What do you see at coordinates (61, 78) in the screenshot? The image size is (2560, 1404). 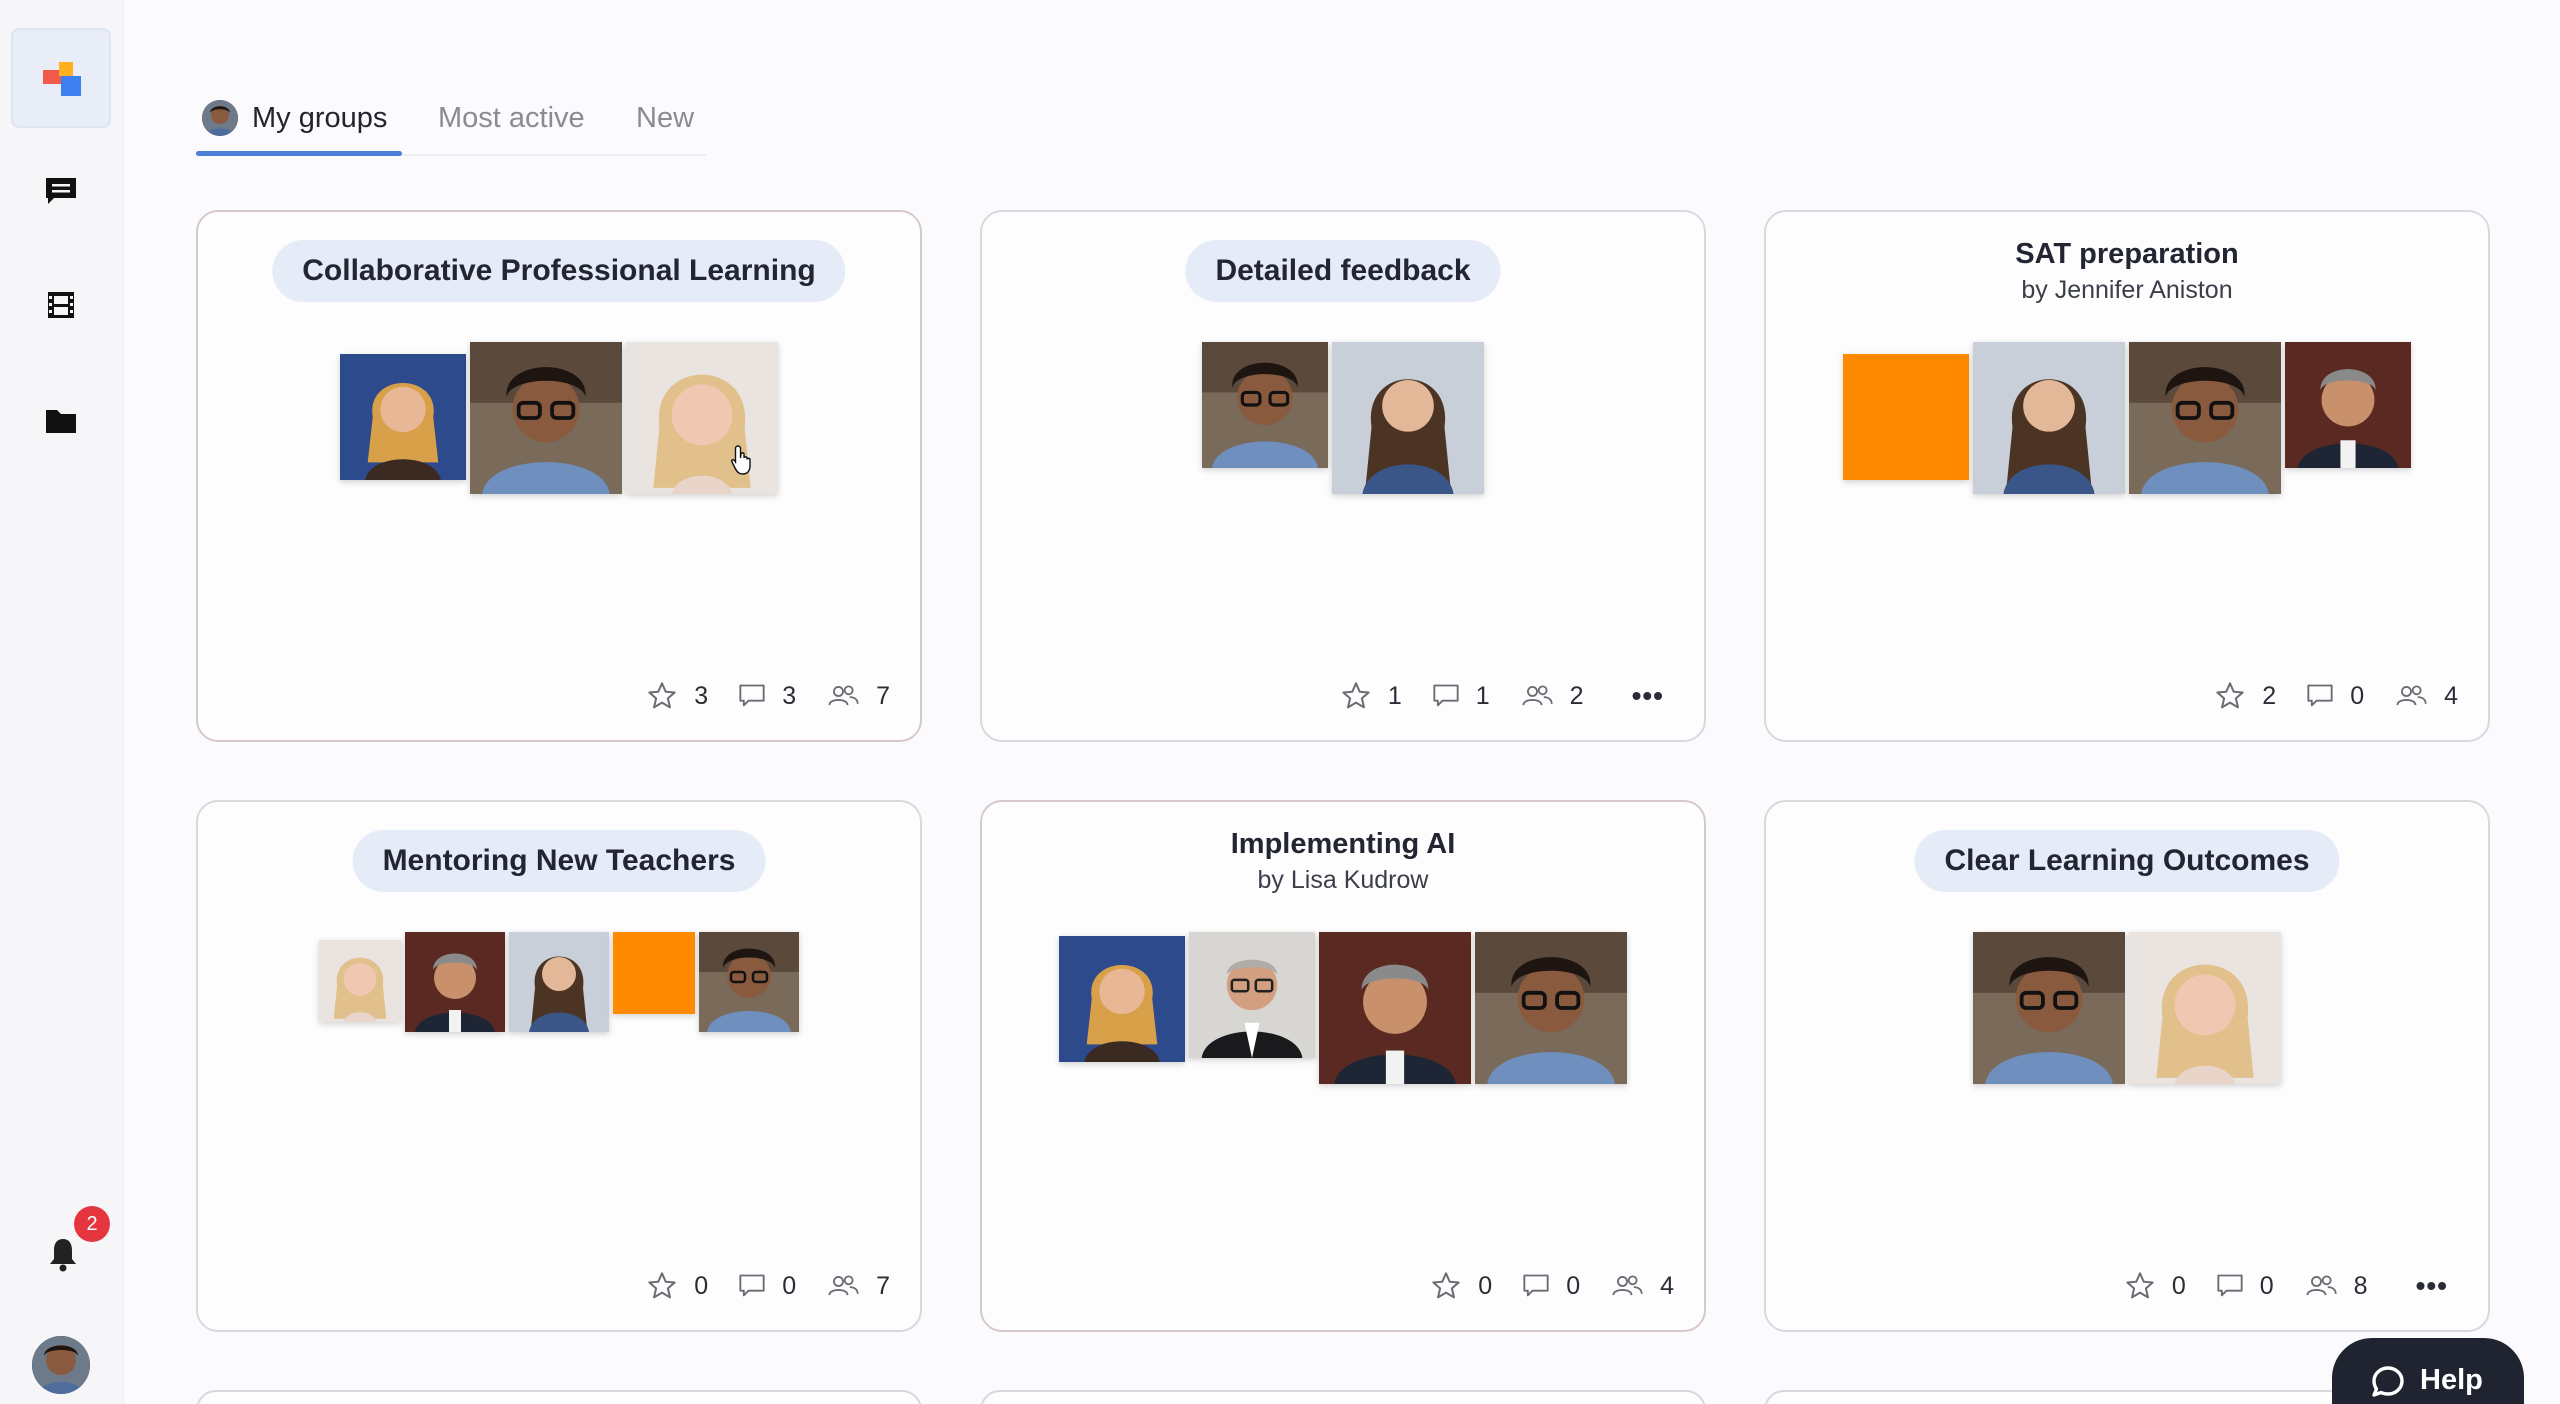 I see `app-logo-icon` at bounding box center [61, 78].